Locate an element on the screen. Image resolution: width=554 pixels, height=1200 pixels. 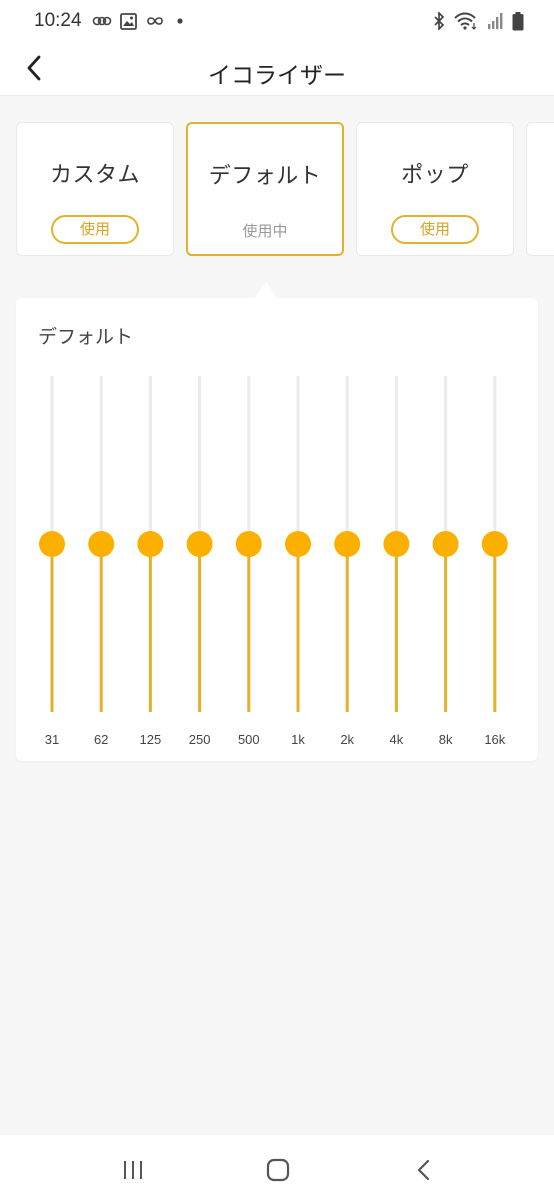
band-label: 250 is located at coordinates (200, 739).